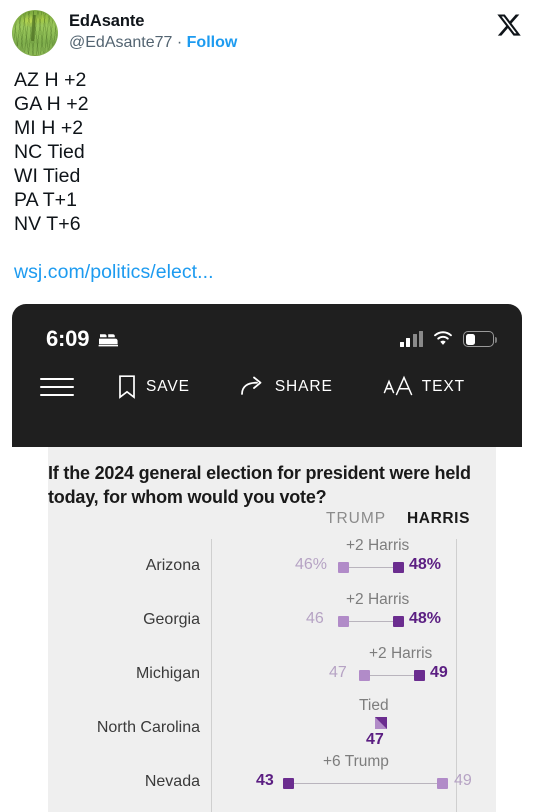  What do you see at coordinates (251, 385) in the screenshot?
I see `share-arrow-icon` at bounding box center [251, 385].